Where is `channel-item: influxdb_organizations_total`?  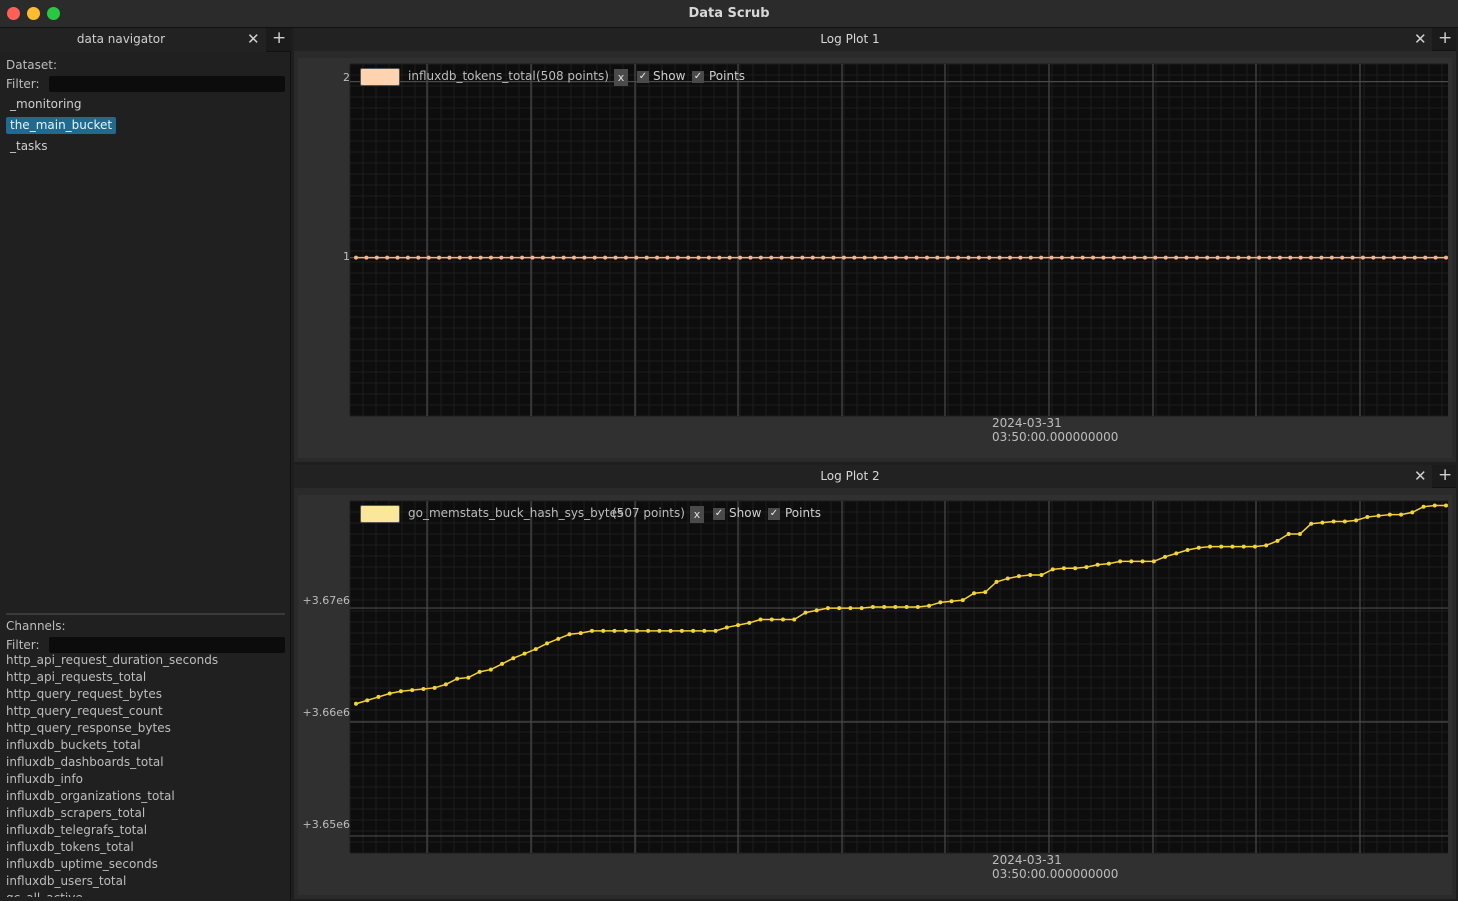
channel-item: influxdb_organizations_total is located at coordinates (145, 796).